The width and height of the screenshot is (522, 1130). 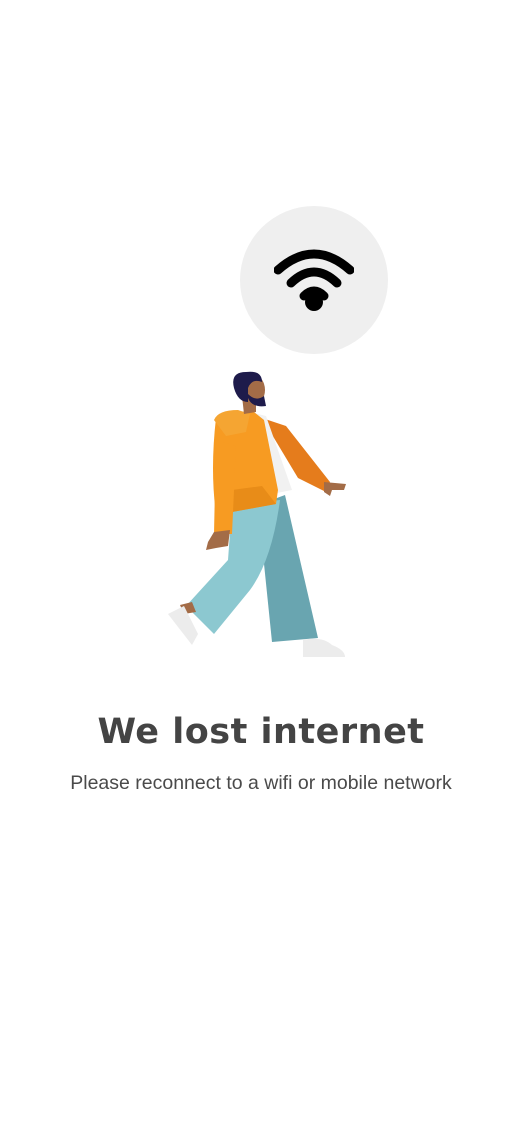 What do you see at coordinates (261, 732) in the screenshot?
I see `page-title: We lost internet` at bounding box center [261, 732].